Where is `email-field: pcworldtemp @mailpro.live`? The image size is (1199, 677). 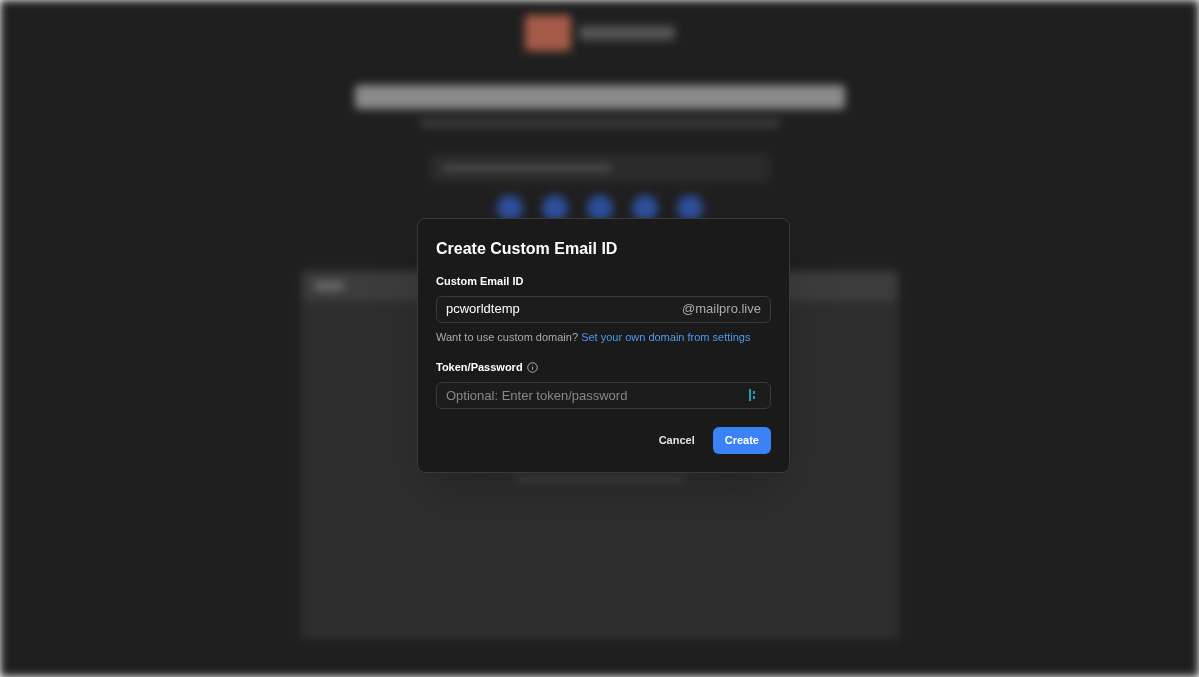
email-field: pcworldtemp @mailpro.live is located at coordinates (603, 309).